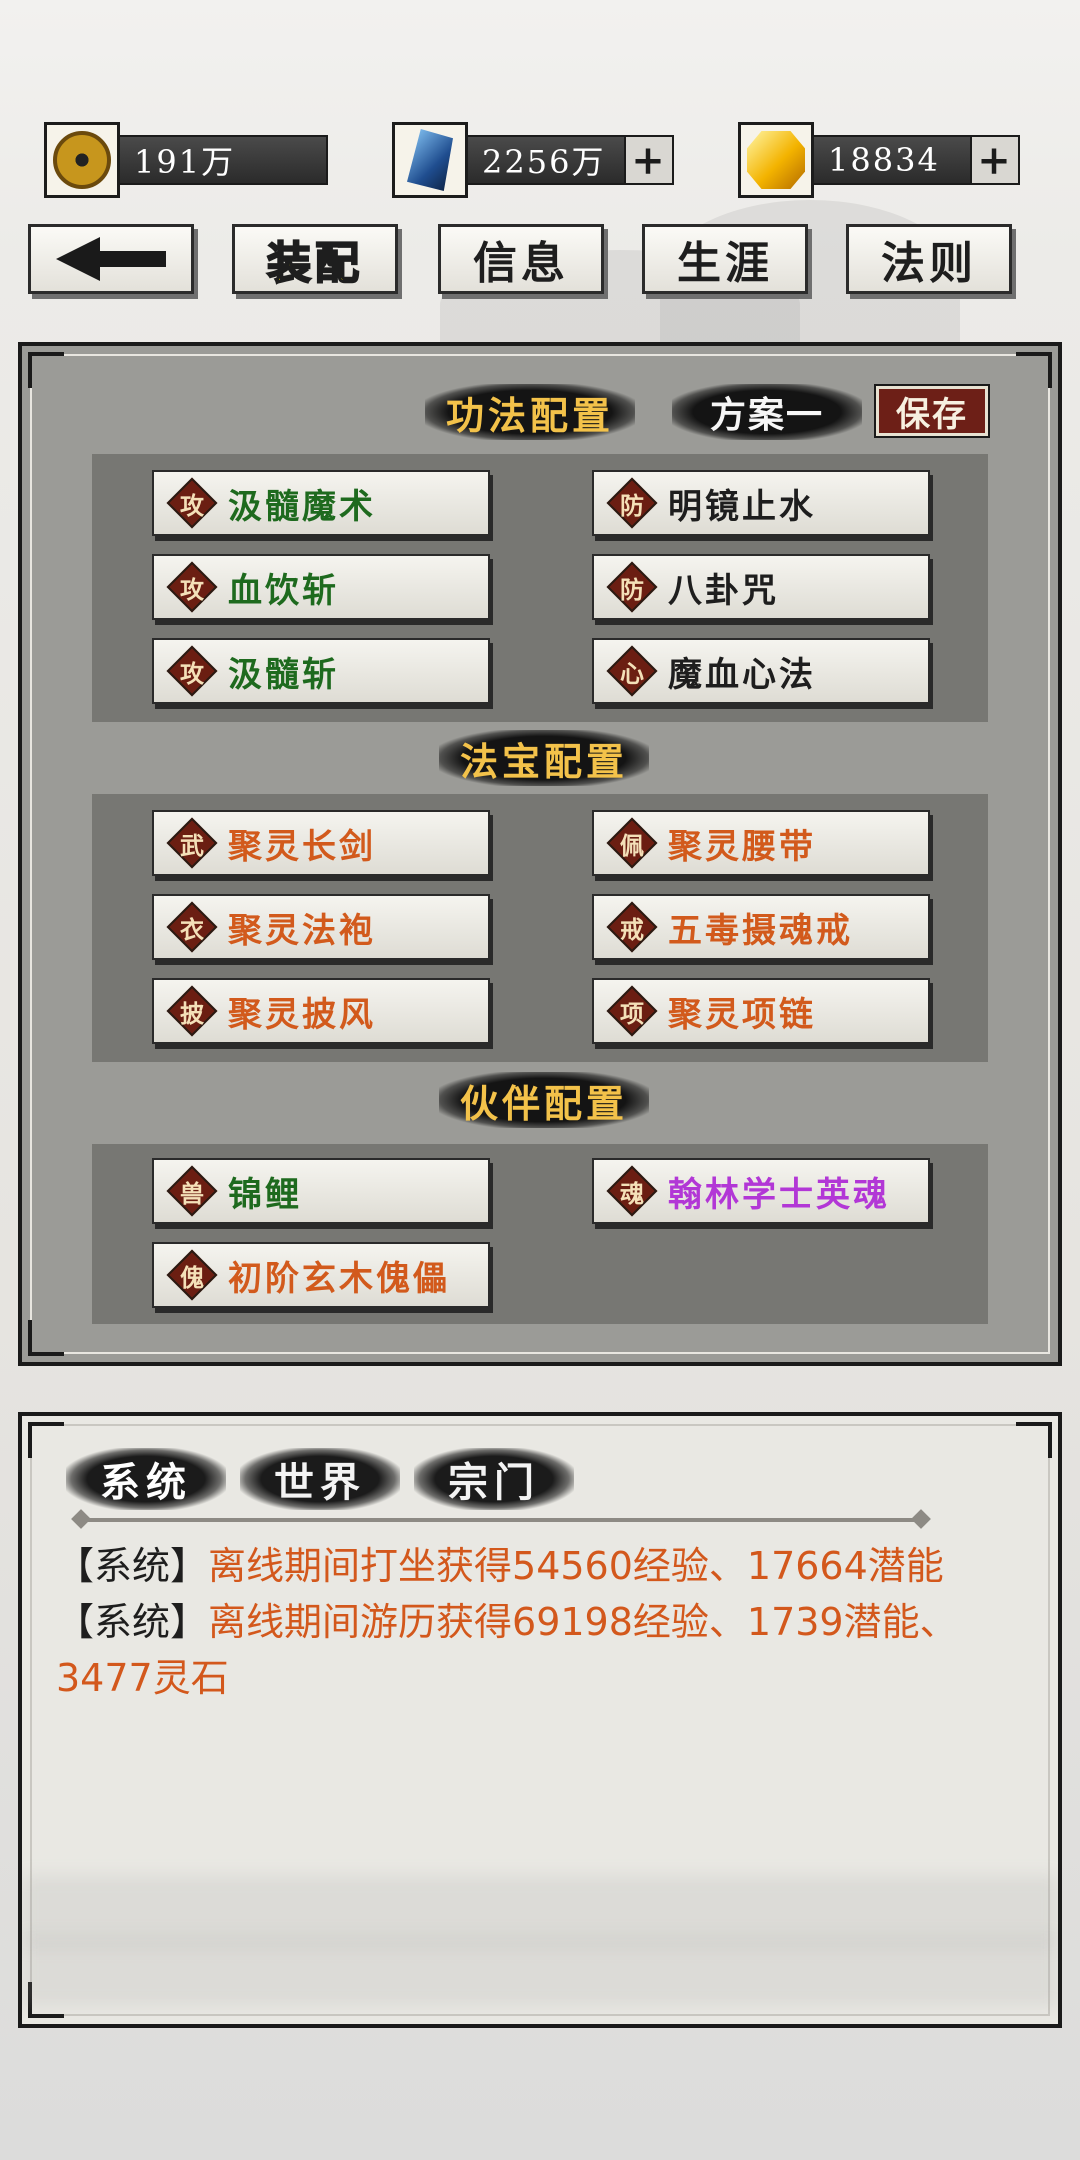 The height and width of the screenshot is (2160, 1080). Describe the element at coordinates (321, 1191) in the screenshot. I see `partner-slot: 兽 锦鲤` at that location.